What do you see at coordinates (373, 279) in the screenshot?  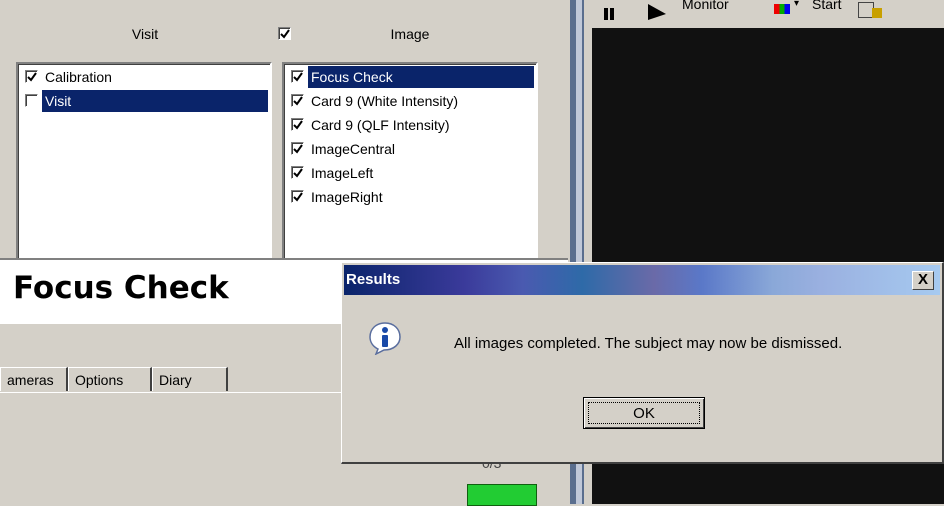 I see `dialog-title: Results` at bounding box center [373, 279].